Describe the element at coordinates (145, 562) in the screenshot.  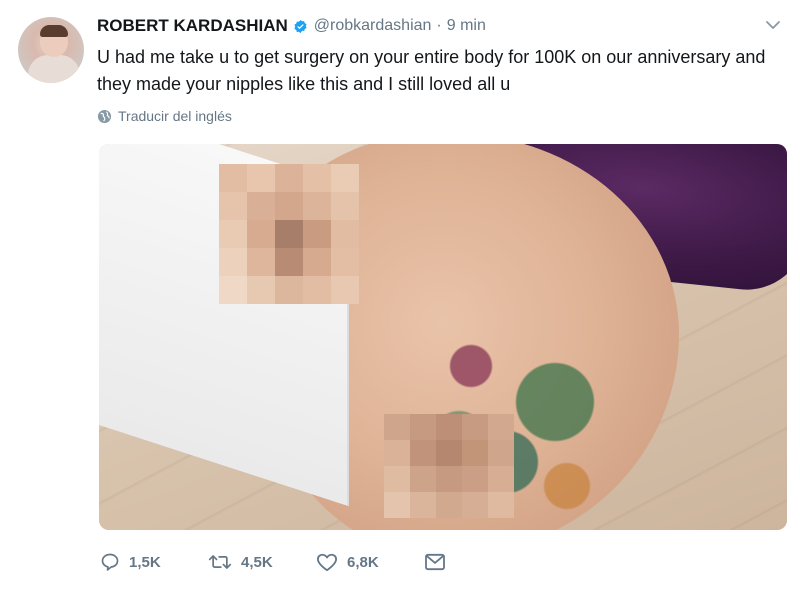
I see `reply-count: 1,5K` at that location.